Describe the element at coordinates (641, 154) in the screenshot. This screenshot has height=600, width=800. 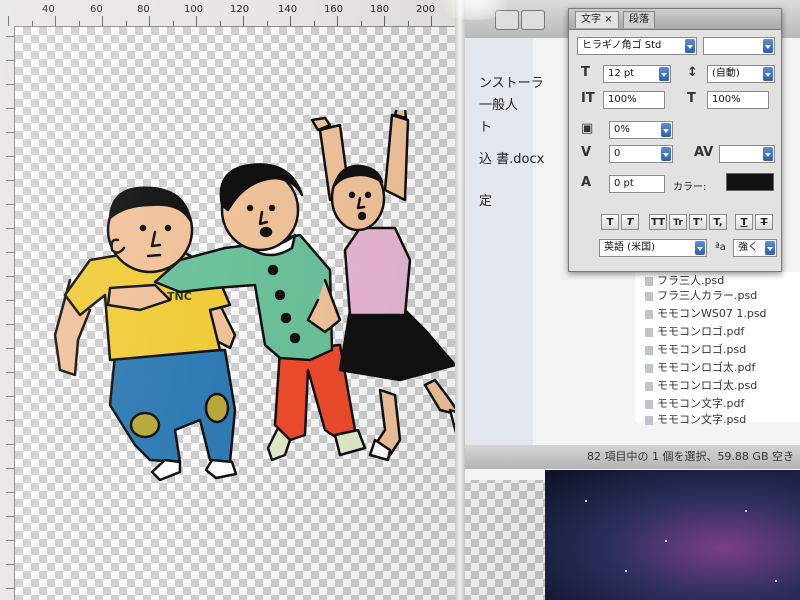
I see `kerning-field: 0` at that location.